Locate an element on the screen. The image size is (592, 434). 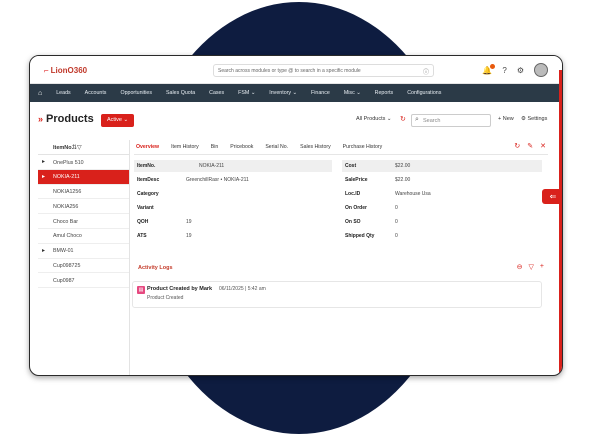
nav-item-reports: Reports is located at coordinates (384, 93).